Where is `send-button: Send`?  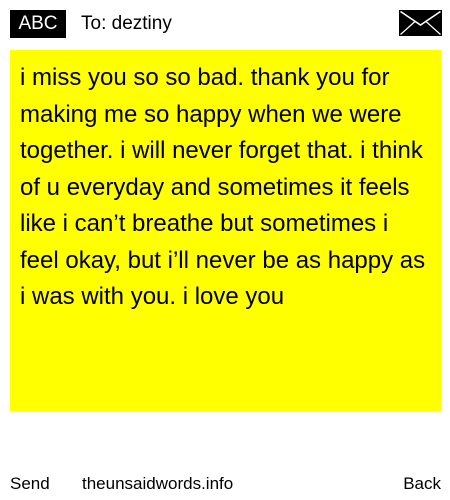 send-button: Send is located at coordinates (30, 484).